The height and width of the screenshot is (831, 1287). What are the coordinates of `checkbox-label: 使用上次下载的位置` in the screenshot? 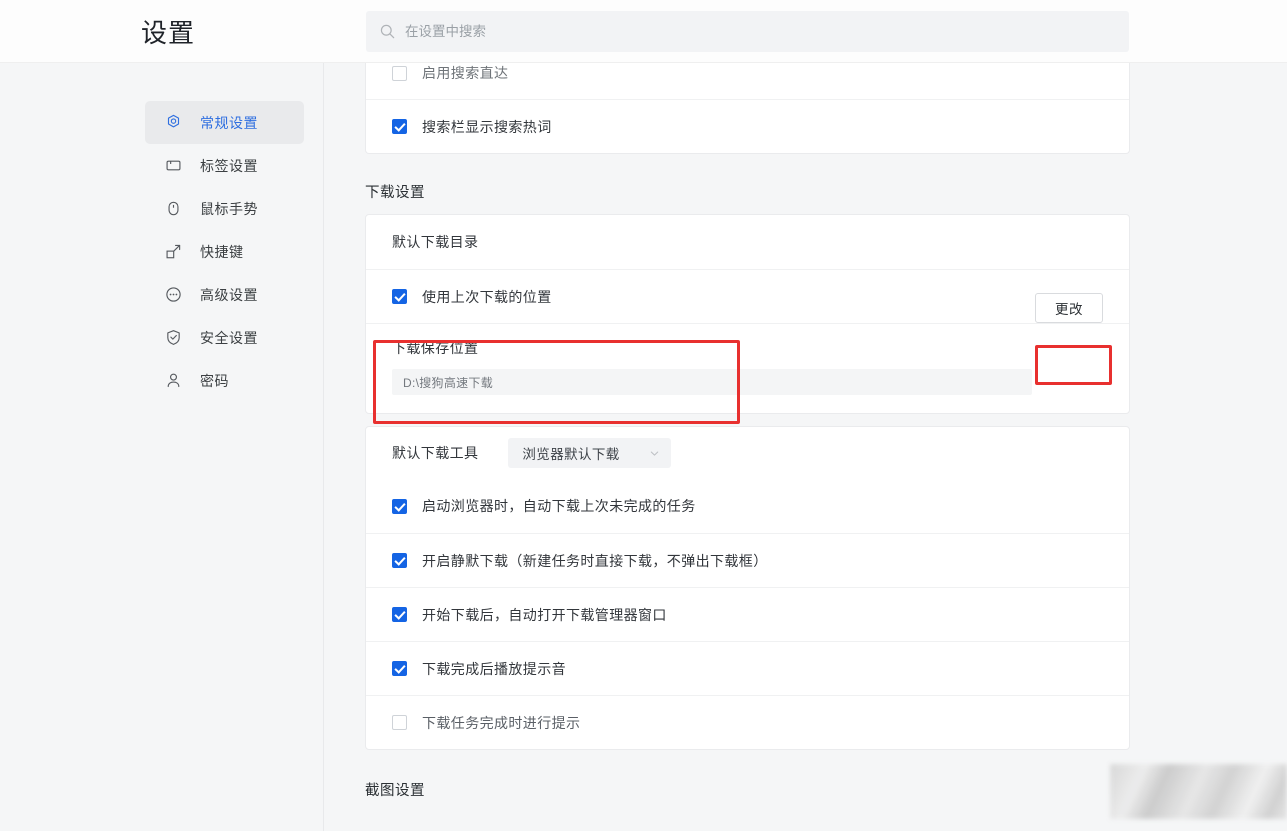 It's located at (487, 296).